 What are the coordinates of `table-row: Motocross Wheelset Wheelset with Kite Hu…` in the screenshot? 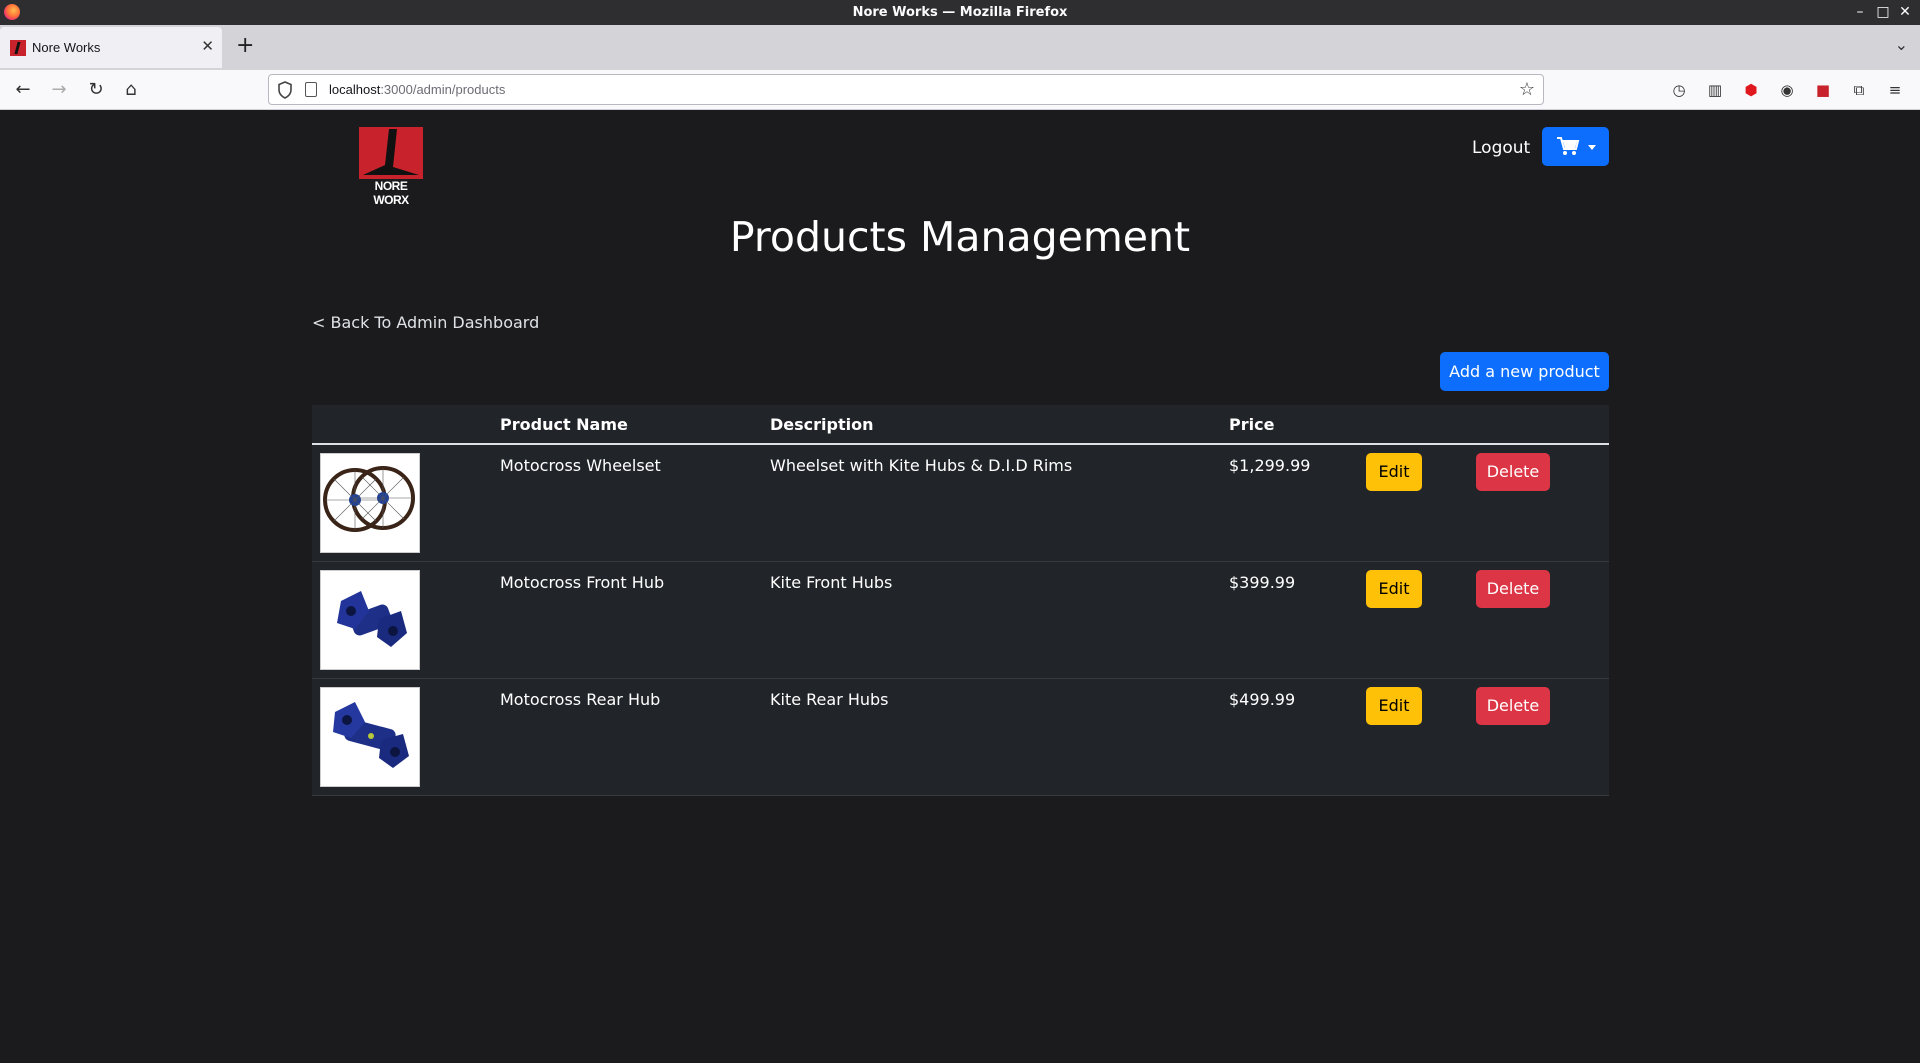 It's located at (960, 503).